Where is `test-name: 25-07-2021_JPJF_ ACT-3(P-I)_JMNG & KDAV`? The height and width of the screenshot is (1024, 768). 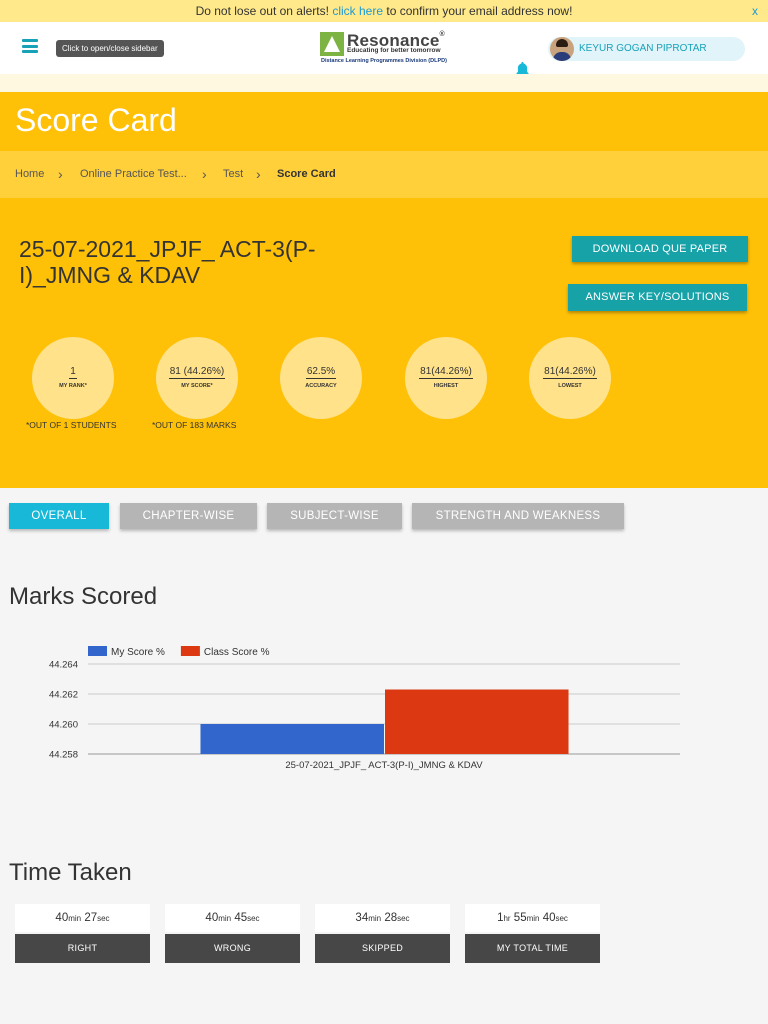
test-name: 25-07-2021_JPJF_ ACT-3(P-I)_JMNG & KDAV is located at coordinates (167, 262).